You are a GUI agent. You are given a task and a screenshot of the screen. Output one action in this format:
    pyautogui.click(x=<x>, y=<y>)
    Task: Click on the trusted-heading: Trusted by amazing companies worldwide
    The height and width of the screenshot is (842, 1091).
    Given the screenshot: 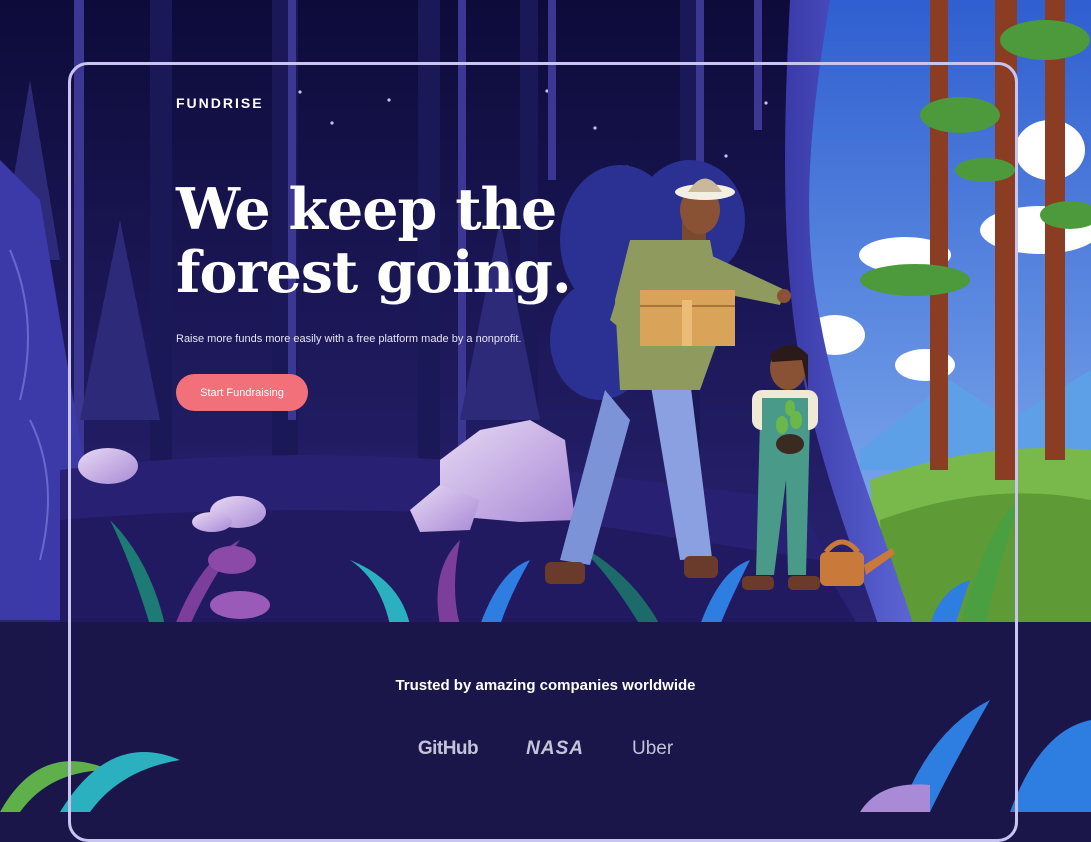 What is the action you would take?
    pyautogui.click(x=545, y=685)
    